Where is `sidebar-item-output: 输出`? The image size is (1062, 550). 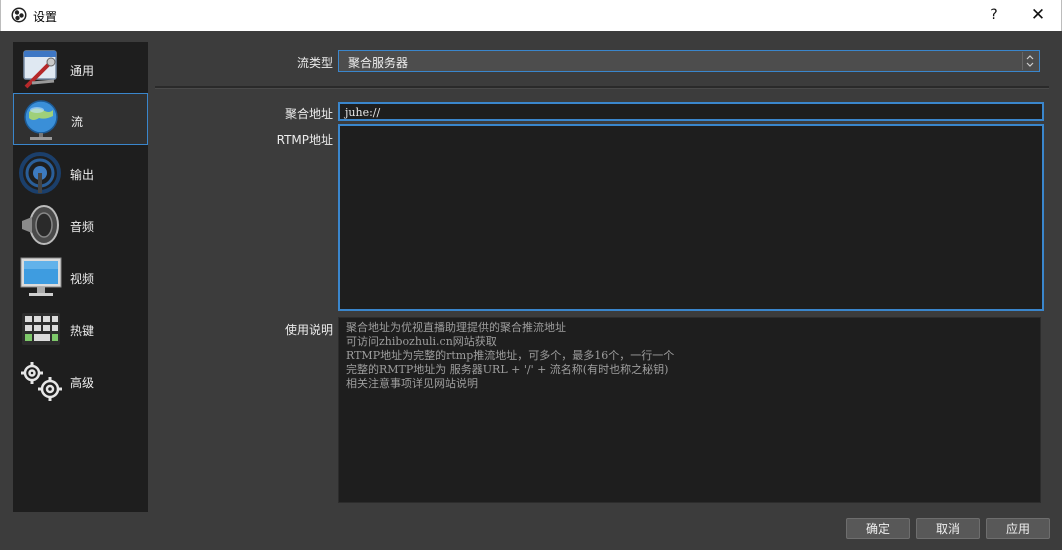
sidebar-item-output: 输出 is located at coordinates (80, 173).